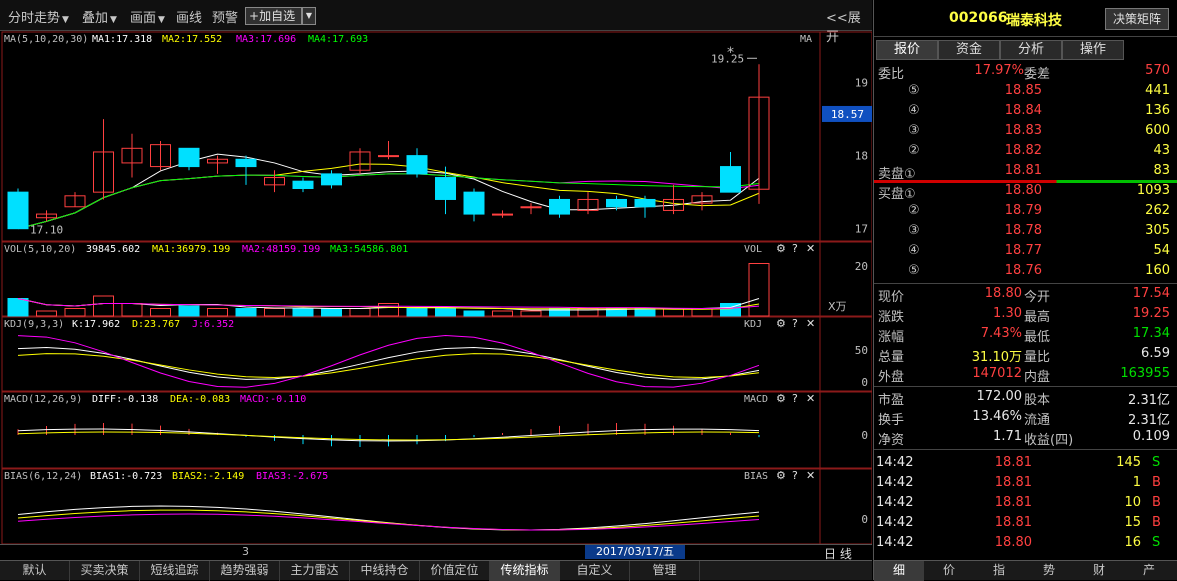  What do you see at coordinates (147, 16) in the screenshot?
I see `screen-menu: 画面 ▼` at bounding box center [147, 16].